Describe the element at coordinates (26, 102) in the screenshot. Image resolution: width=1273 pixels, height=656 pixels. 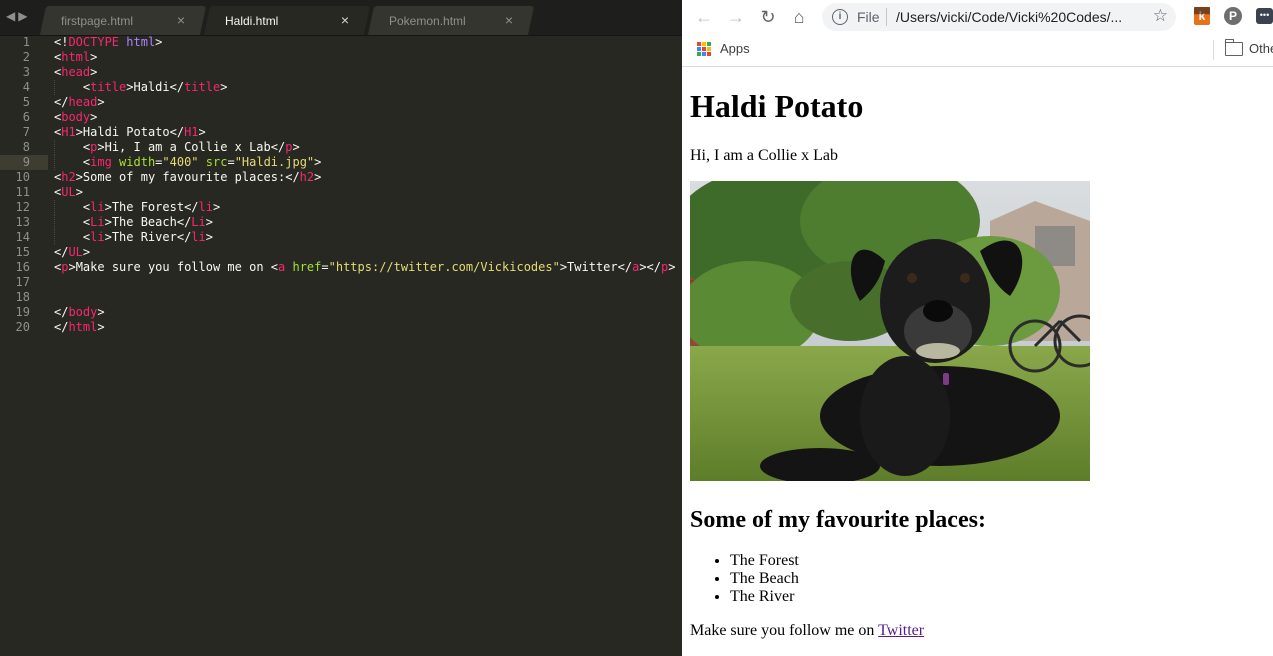
I see `line-number: 5` at that location.